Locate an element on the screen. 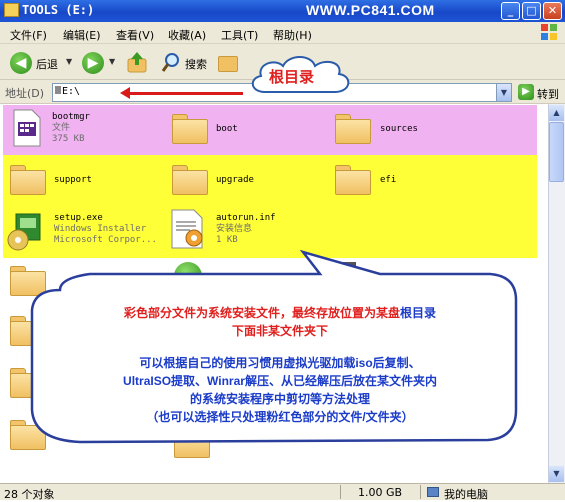  setup-installer-icon is located at coordinates (26, 231).